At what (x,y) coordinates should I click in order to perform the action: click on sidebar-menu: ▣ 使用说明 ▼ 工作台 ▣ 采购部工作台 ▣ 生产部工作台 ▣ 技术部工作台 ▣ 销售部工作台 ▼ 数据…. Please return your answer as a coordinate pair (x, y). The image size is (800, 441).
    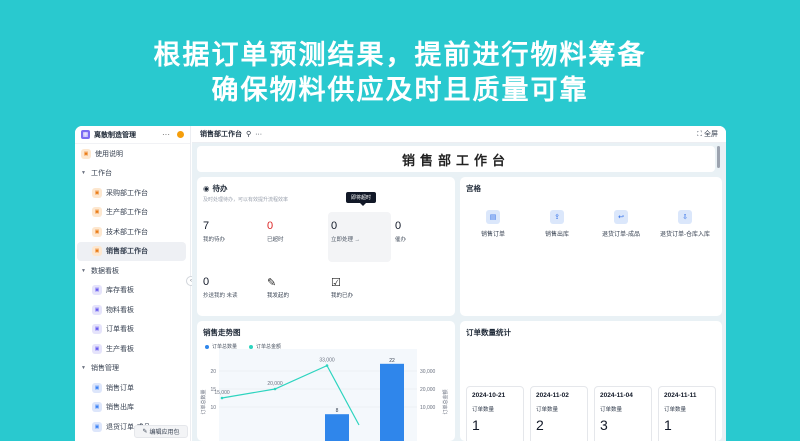
    Looking at the image, I should click on (132, 290).